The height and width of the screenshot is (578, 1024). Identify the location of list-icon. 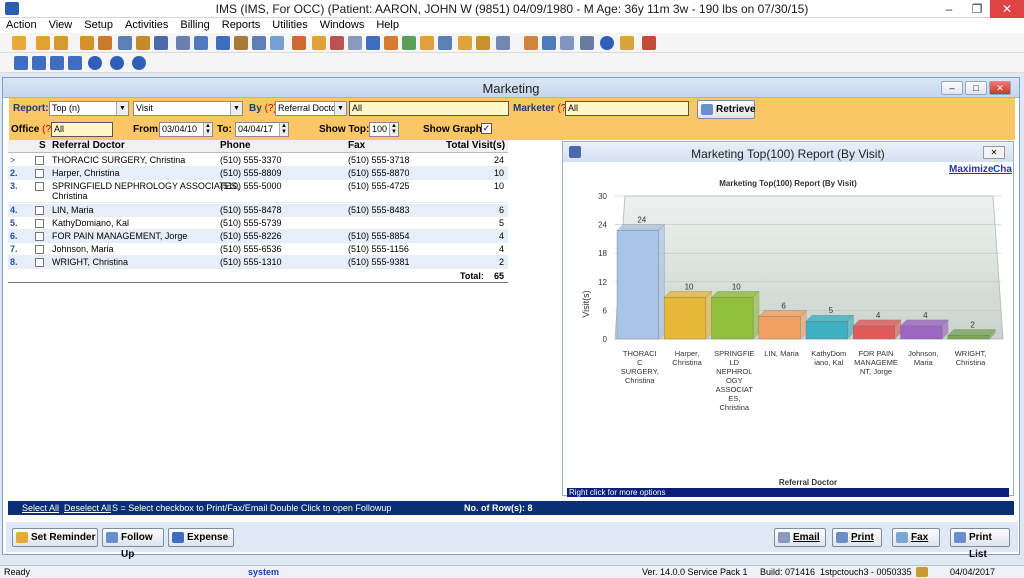
(587, 43).